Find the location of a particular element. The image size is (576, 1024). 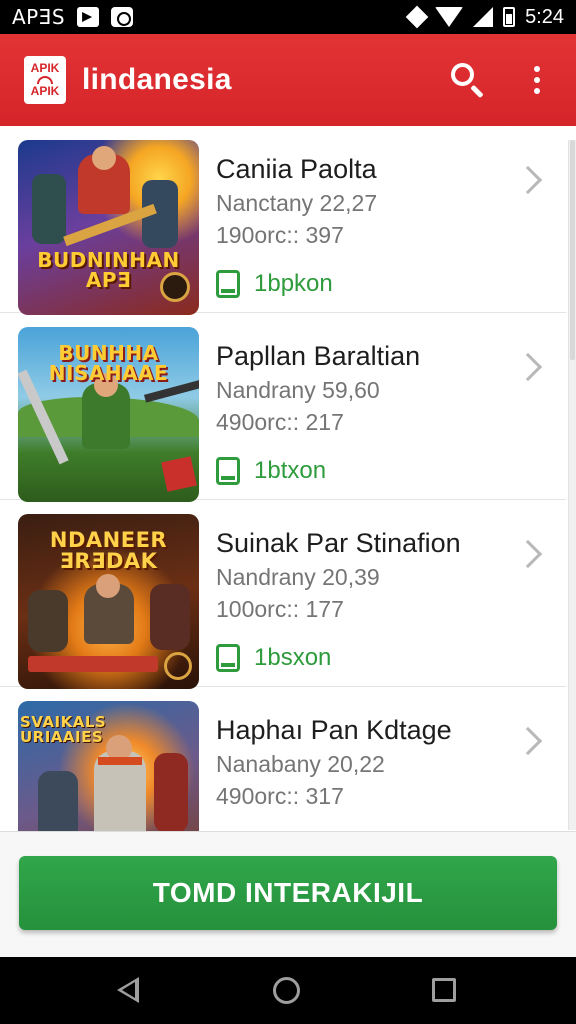

action-area: TOMD INTERAKIJIL is located at coordinates (288, 894).